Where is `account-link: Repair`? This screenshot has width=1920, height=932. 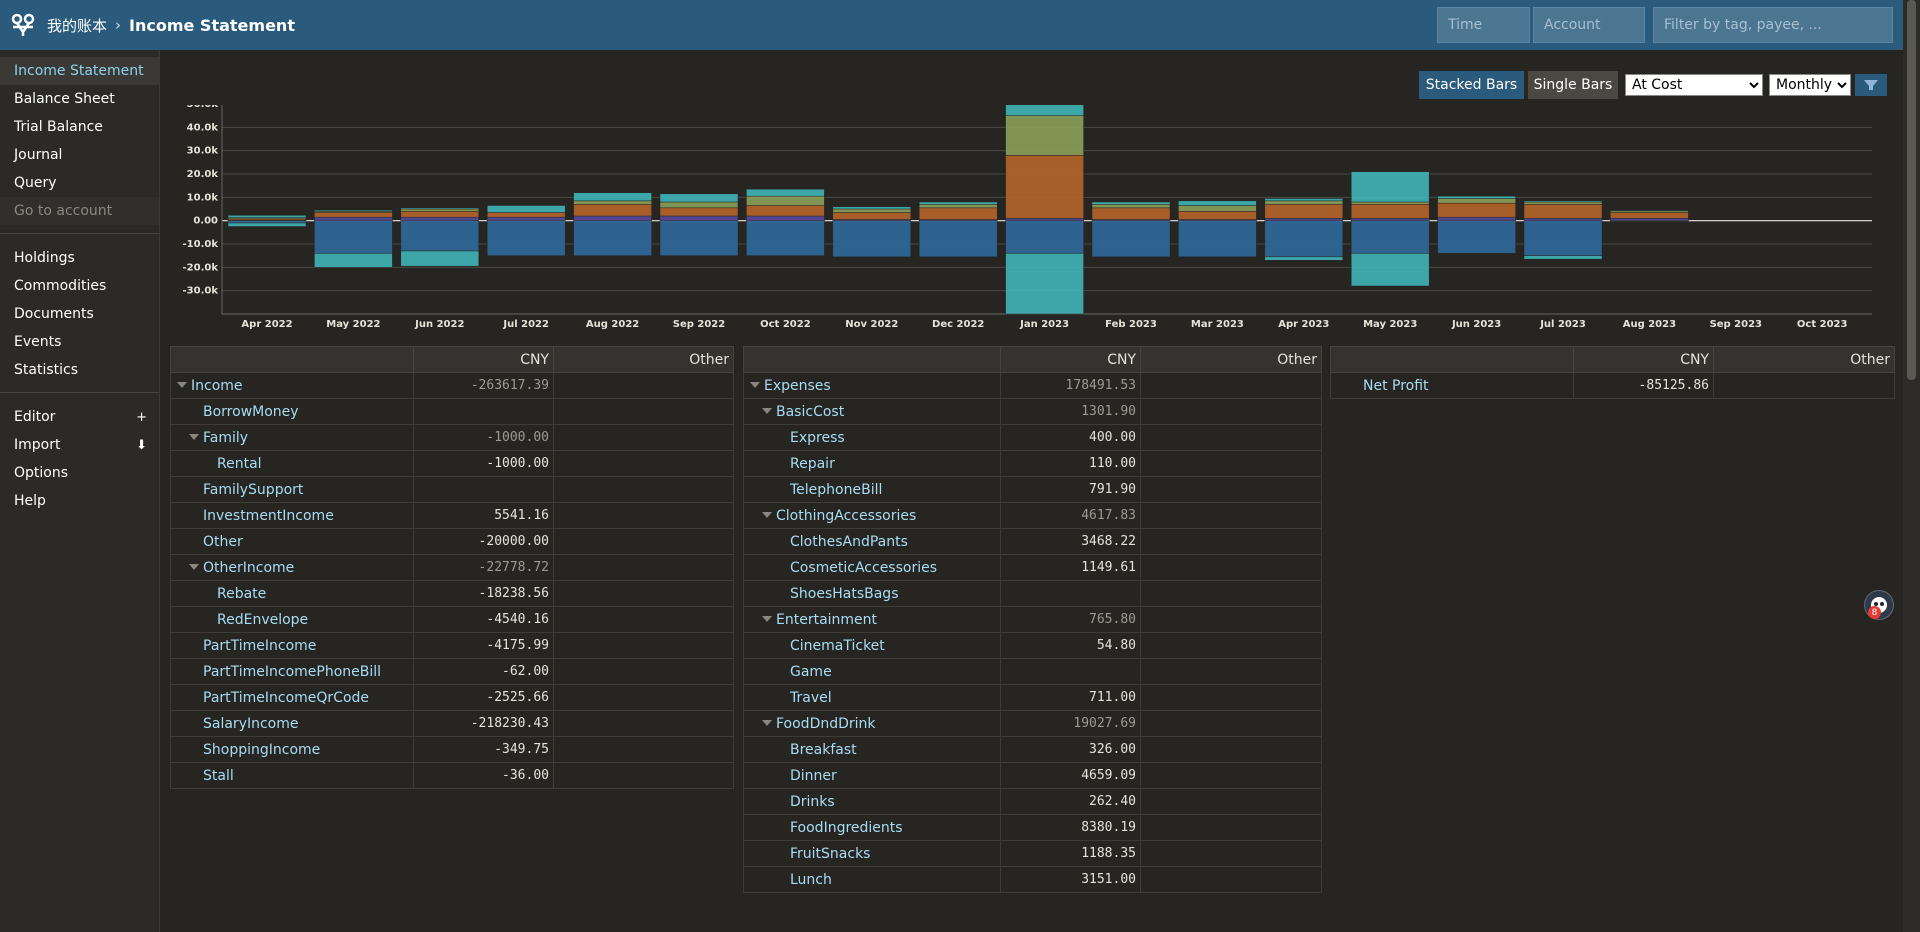
account-link: Repair is located at coordinates (812, 464).